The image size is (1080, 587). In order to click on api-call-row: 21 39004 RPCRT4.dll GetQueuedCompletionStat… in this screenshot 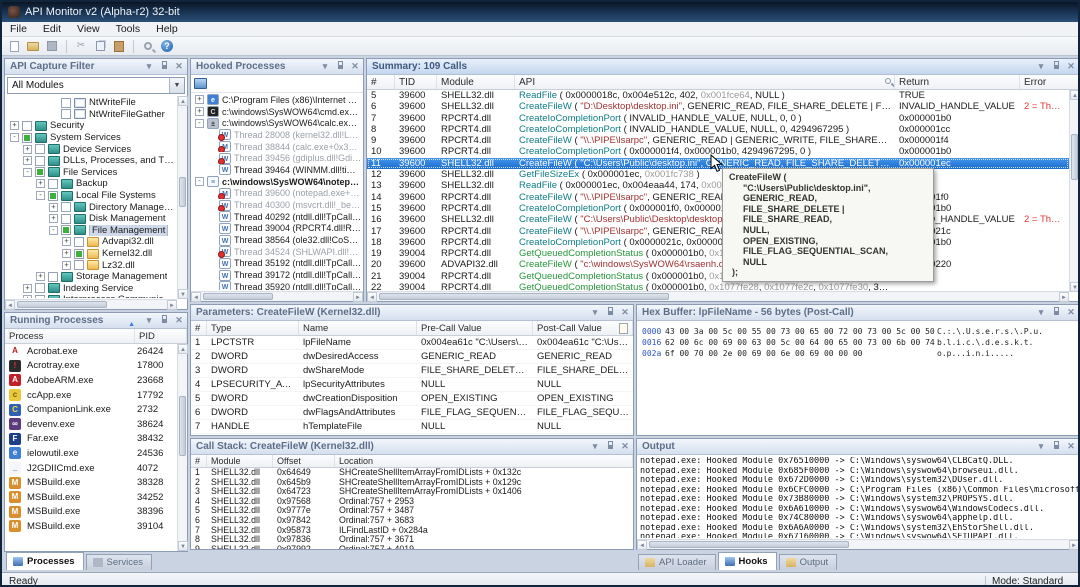, I will do `click(718, 276)`.